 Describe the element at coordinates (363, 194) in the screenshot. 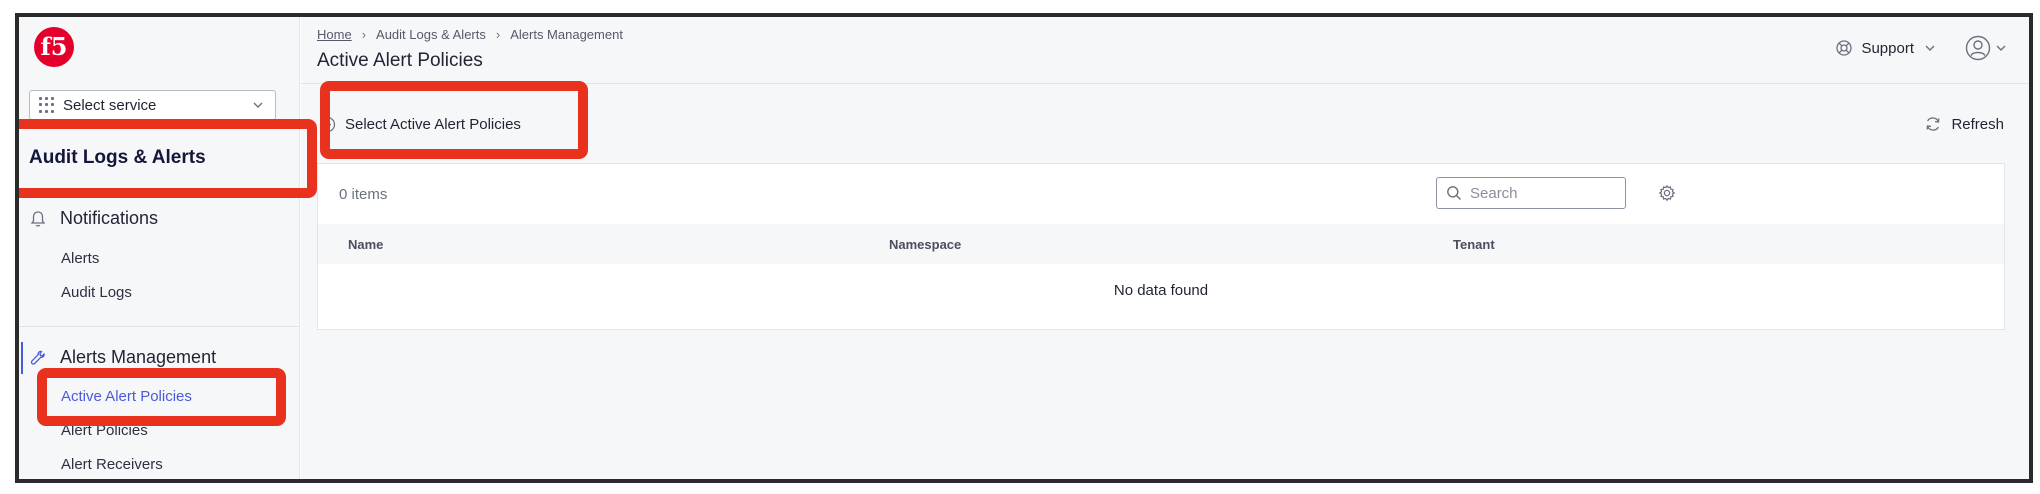

I see `item-count: 0 items` at that location.